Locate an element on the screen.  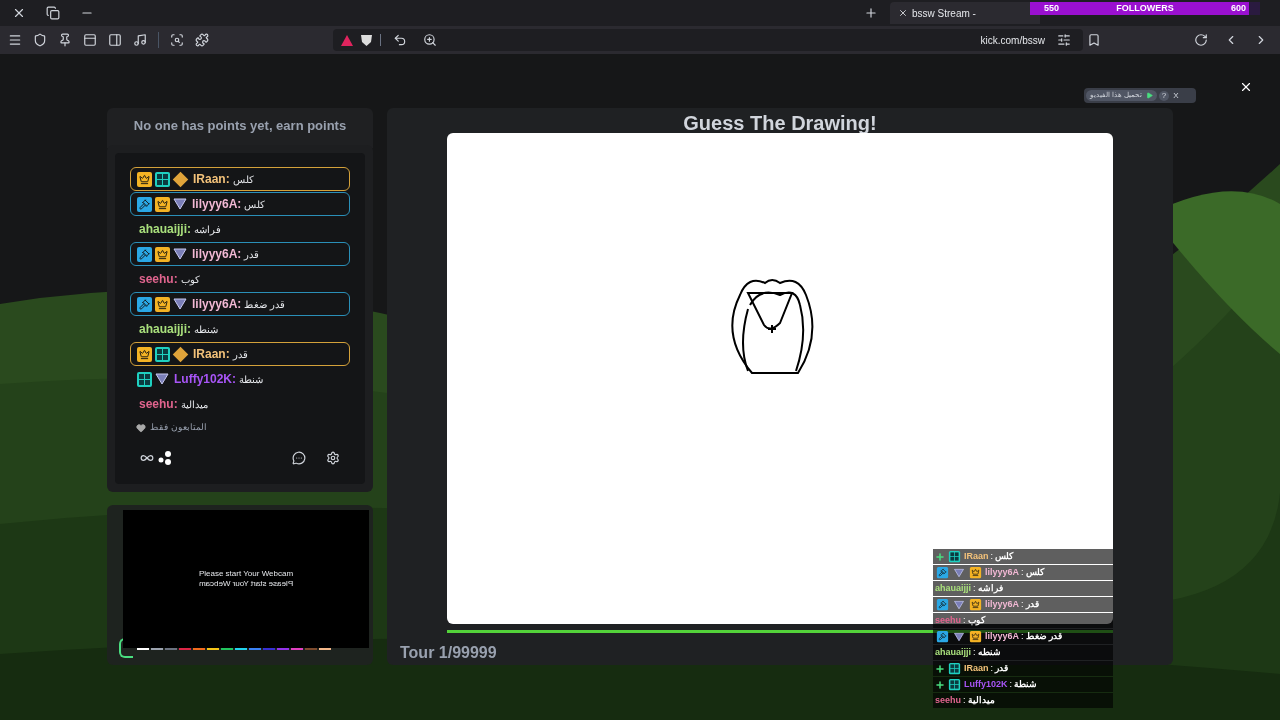
round-counter: Tour 1/99999 is located at coordinates (448, 653).